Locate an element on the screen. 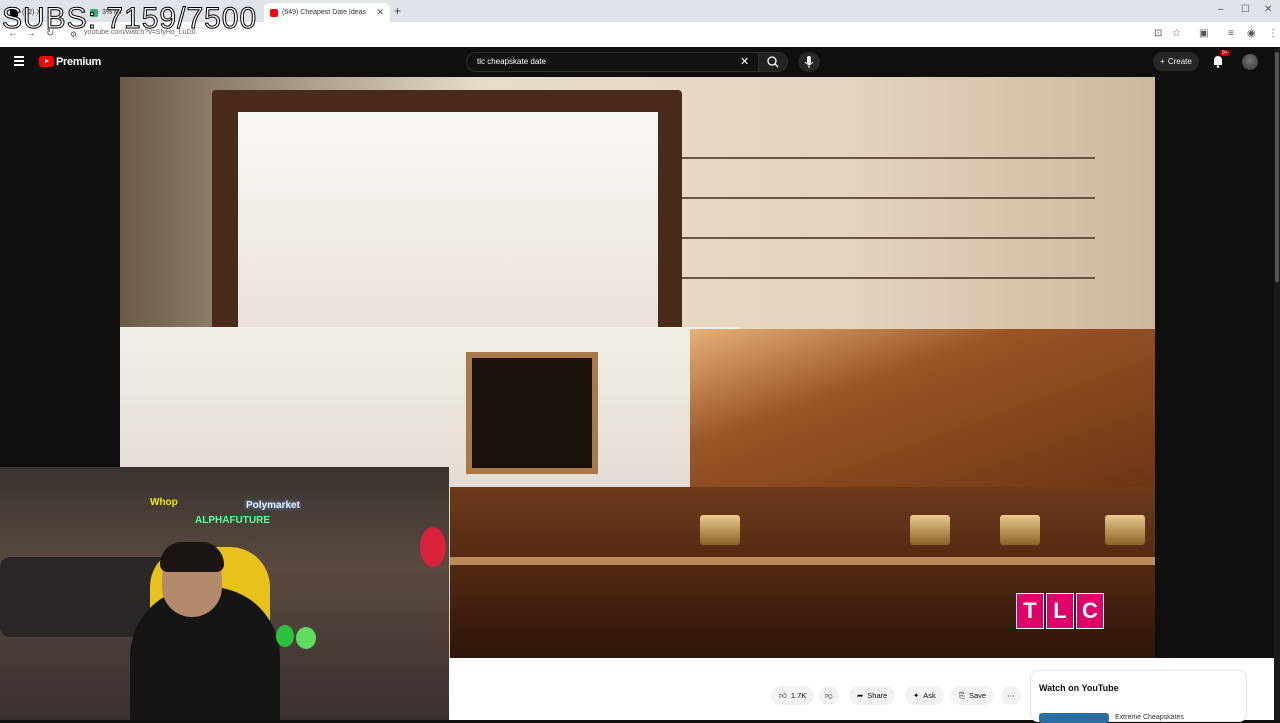 The height and width of the screenshot is (723, 1280). coffin-closed-lid is located at coordinates (922, 414).